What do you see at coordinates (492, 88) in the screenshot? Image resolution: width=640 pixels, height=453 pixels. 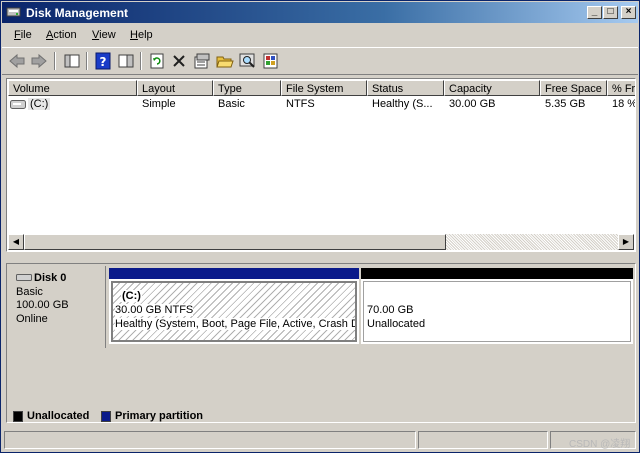 I see `column-header-capacity: Capacity` at bounding box center [492, 88].